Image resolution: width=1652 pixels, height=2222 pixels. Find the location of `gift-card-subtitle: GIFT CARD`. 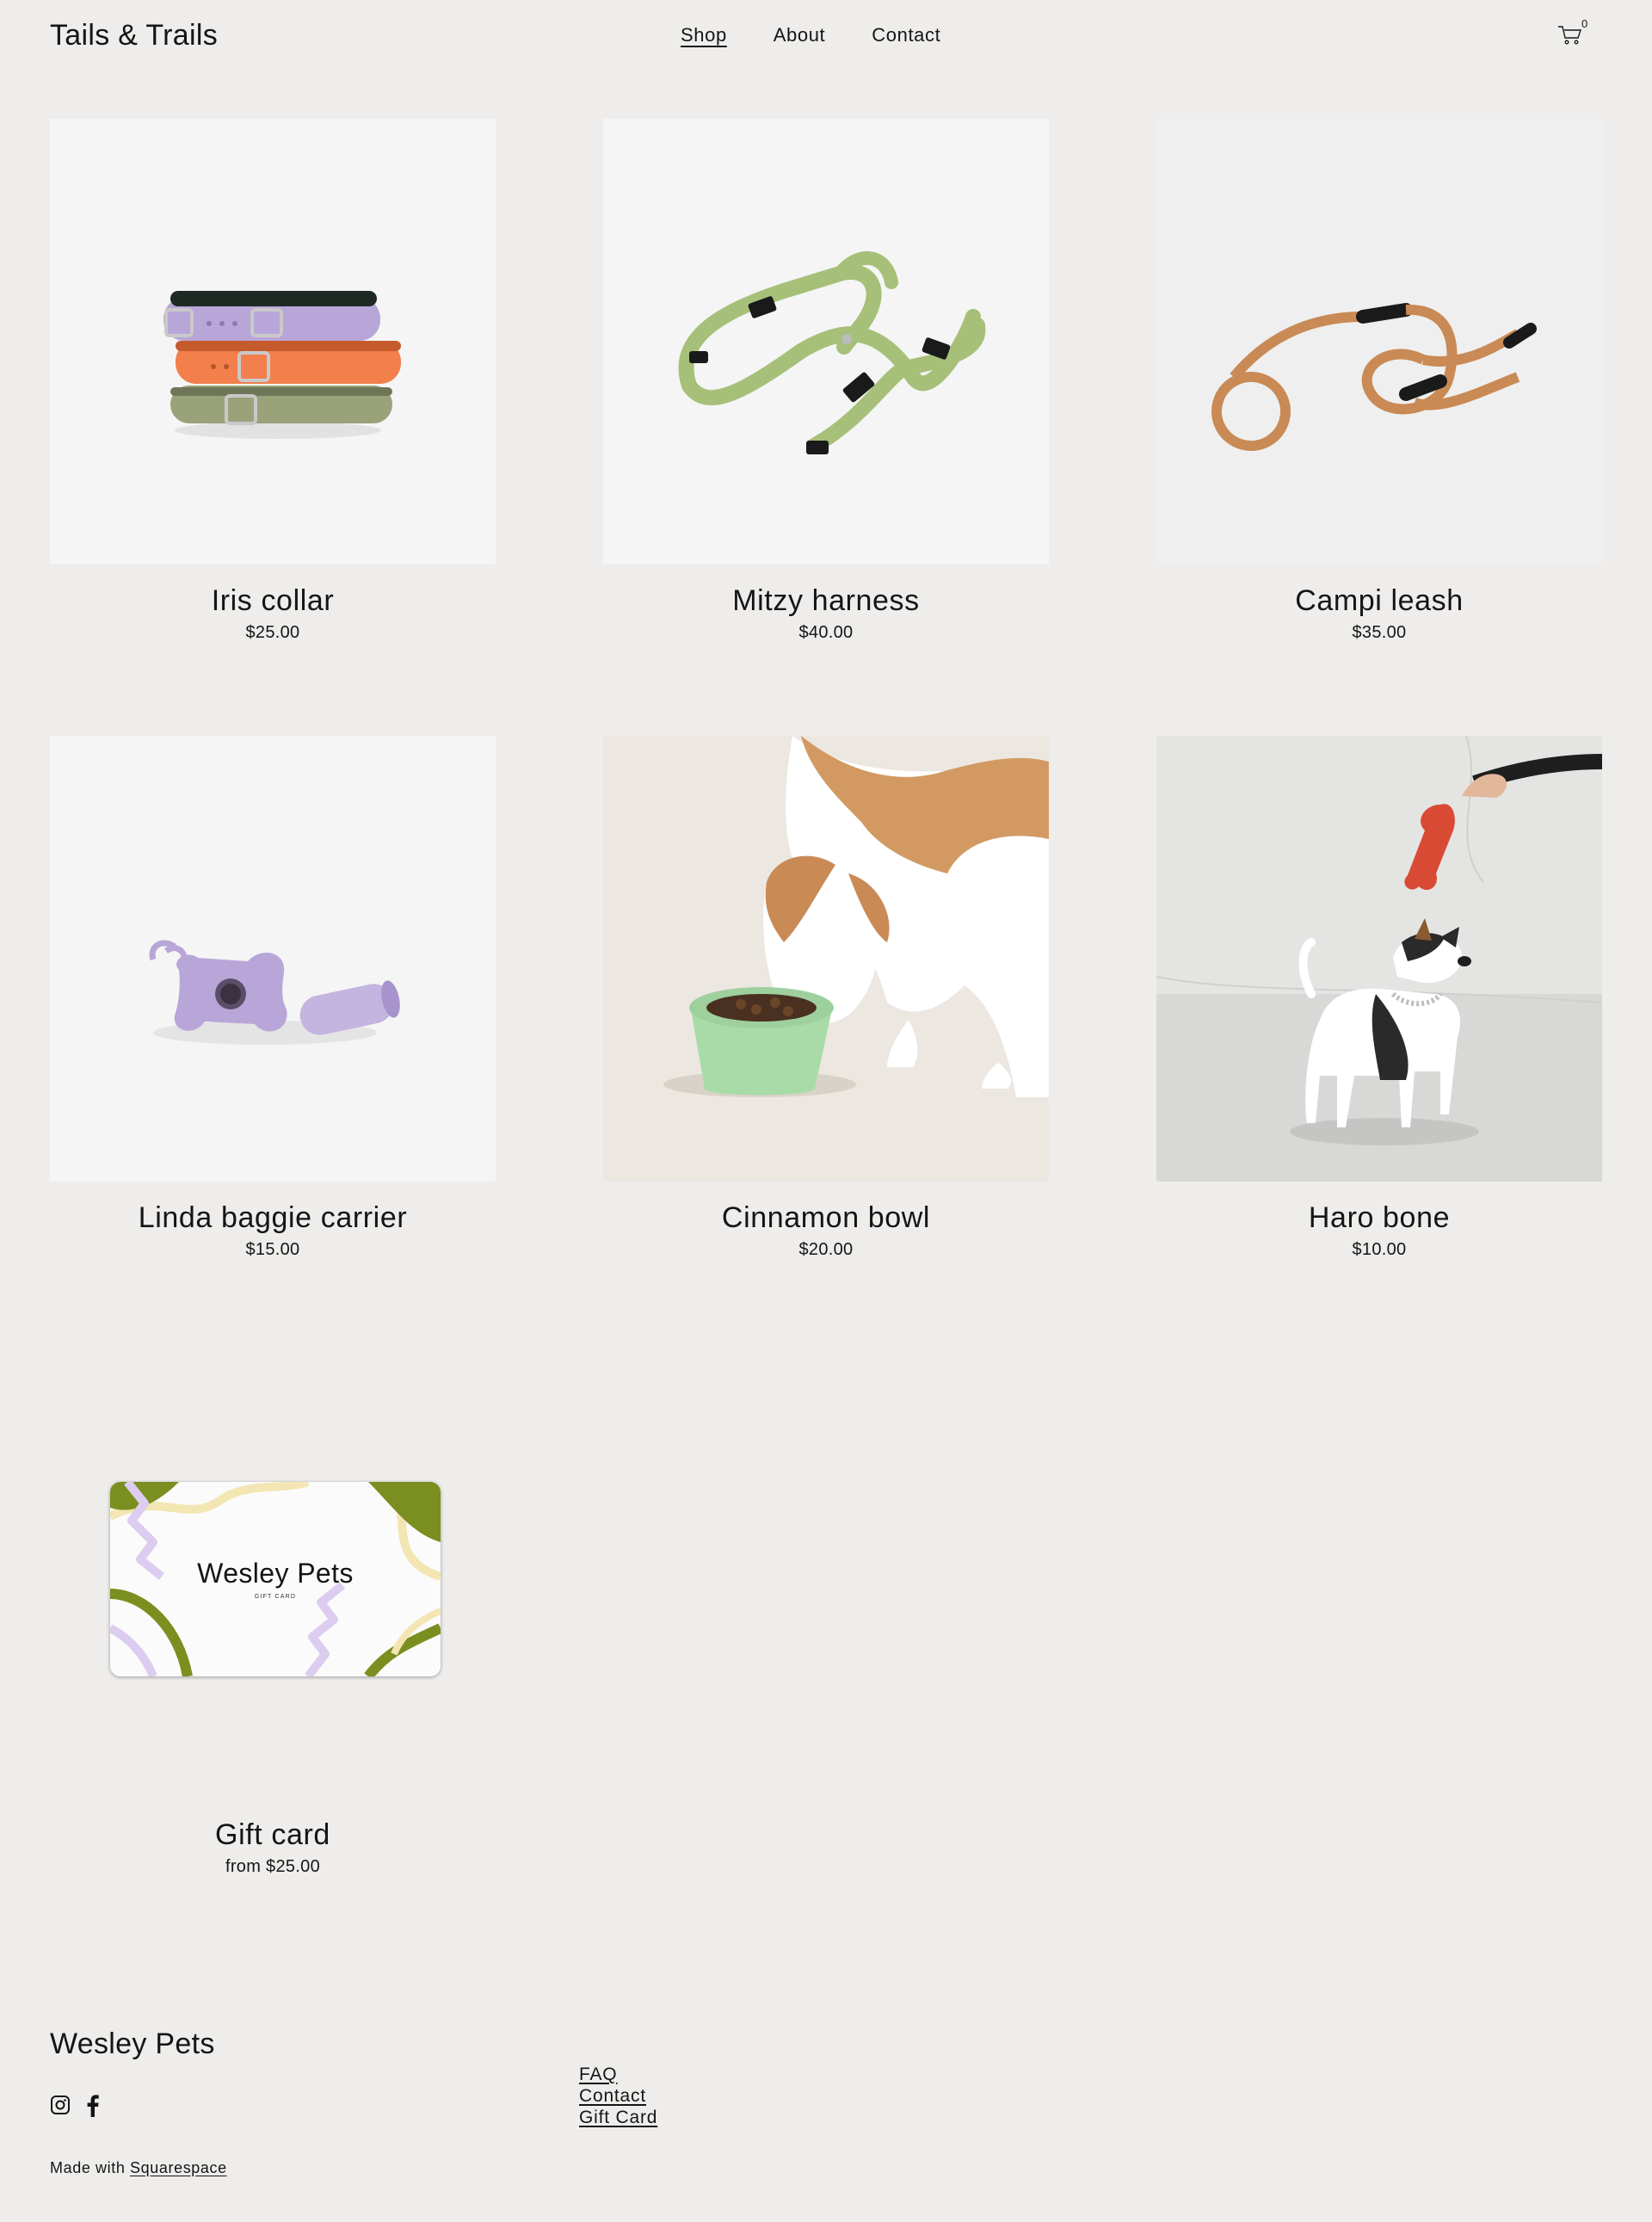

gift-card-subtitle: GIFT CARD is located at coordinates (275, 1597).